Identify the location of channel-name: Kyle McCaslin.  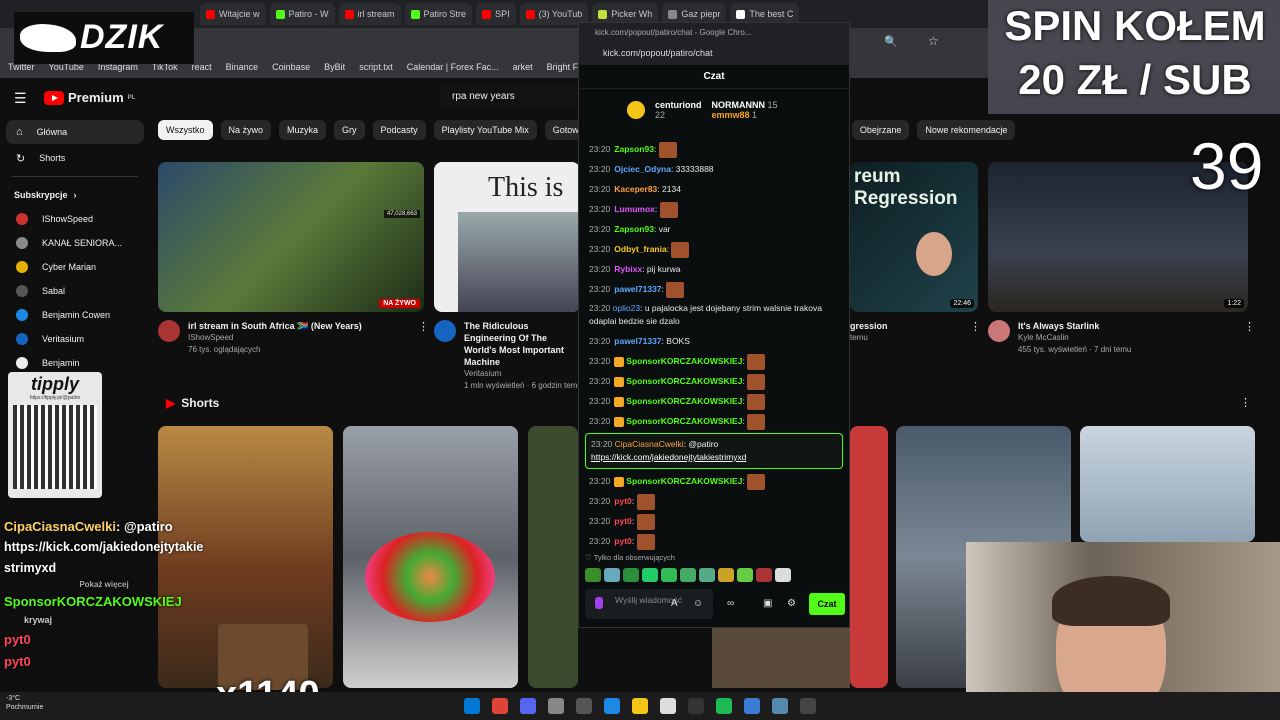
(1074, 338).